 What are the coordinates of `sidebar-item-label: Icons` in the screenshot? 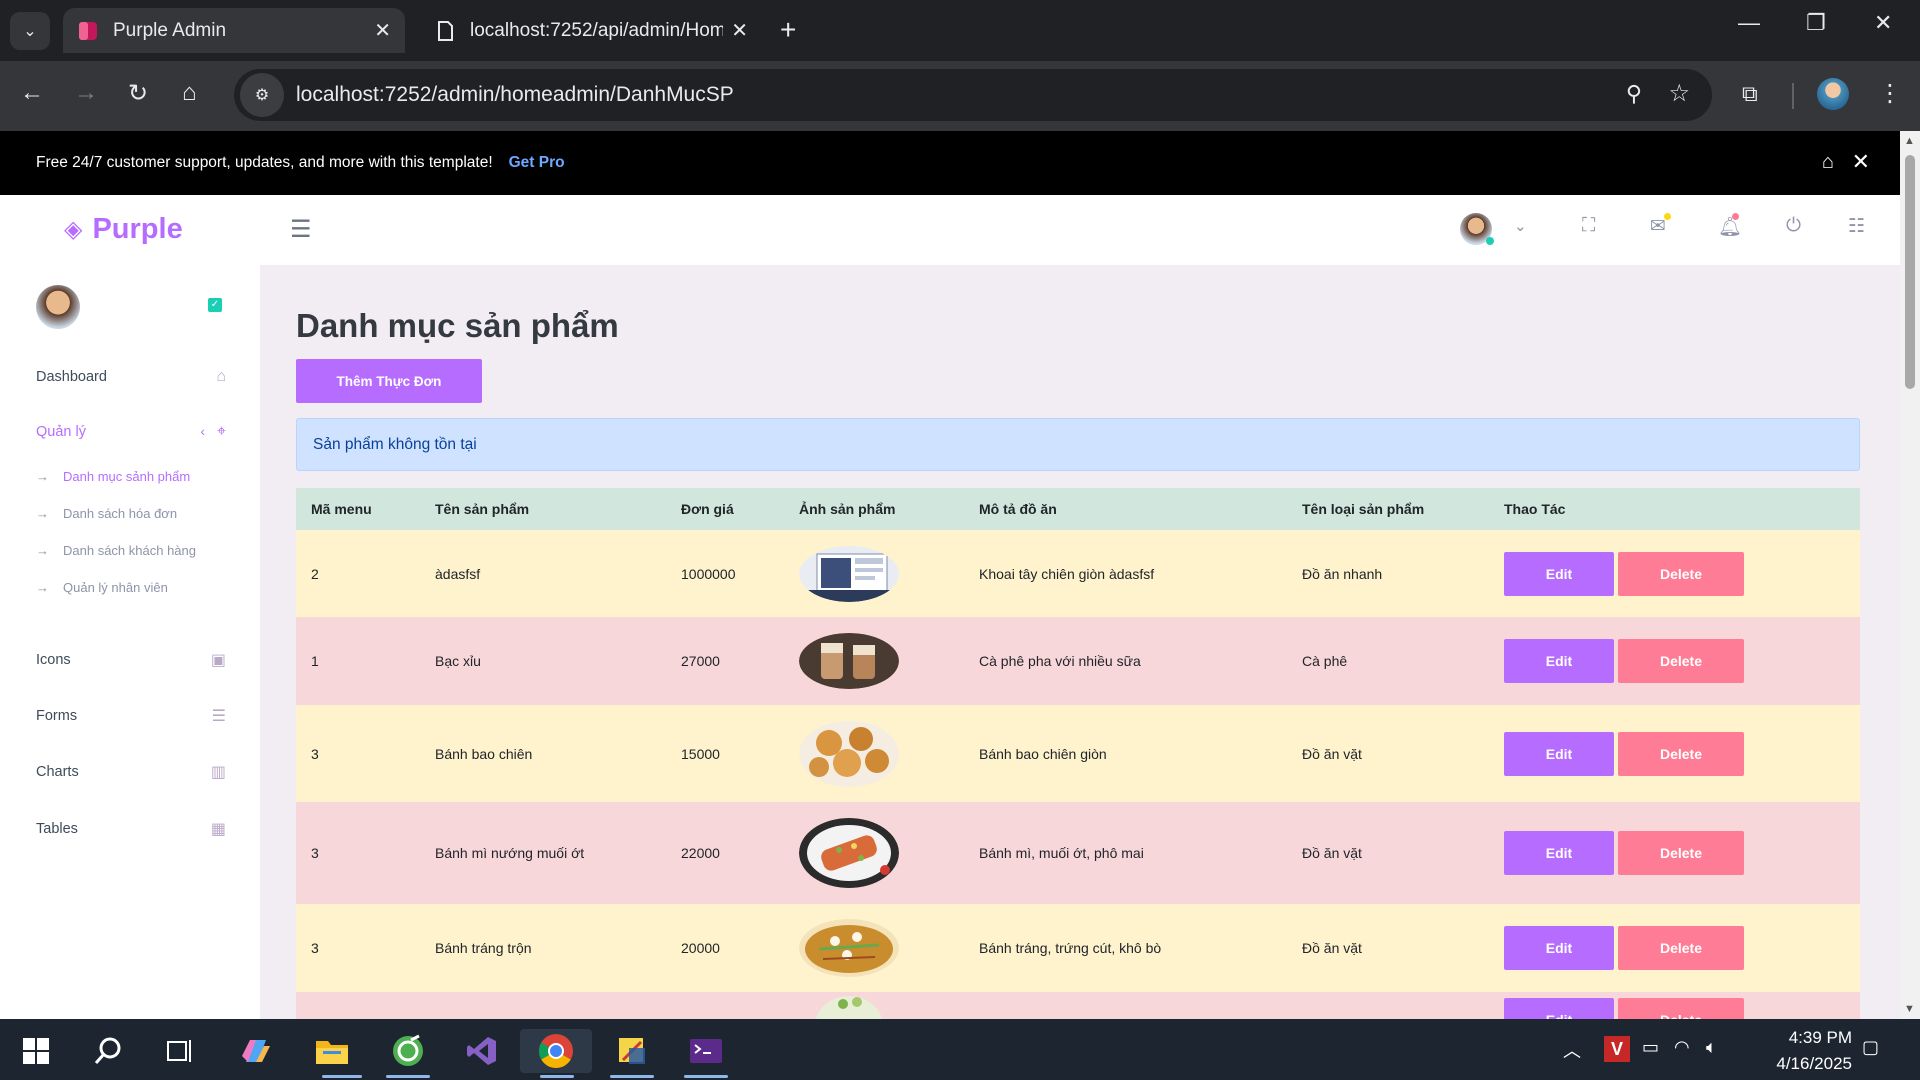 It's located at (53, 660).